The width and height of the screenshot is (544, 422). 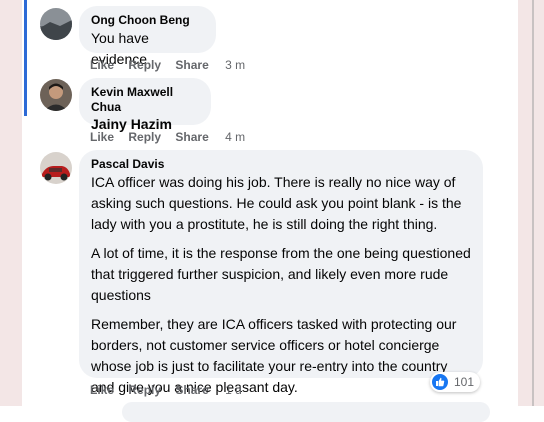 I want to click on scrollbar-track, so click(x=533, y=203).